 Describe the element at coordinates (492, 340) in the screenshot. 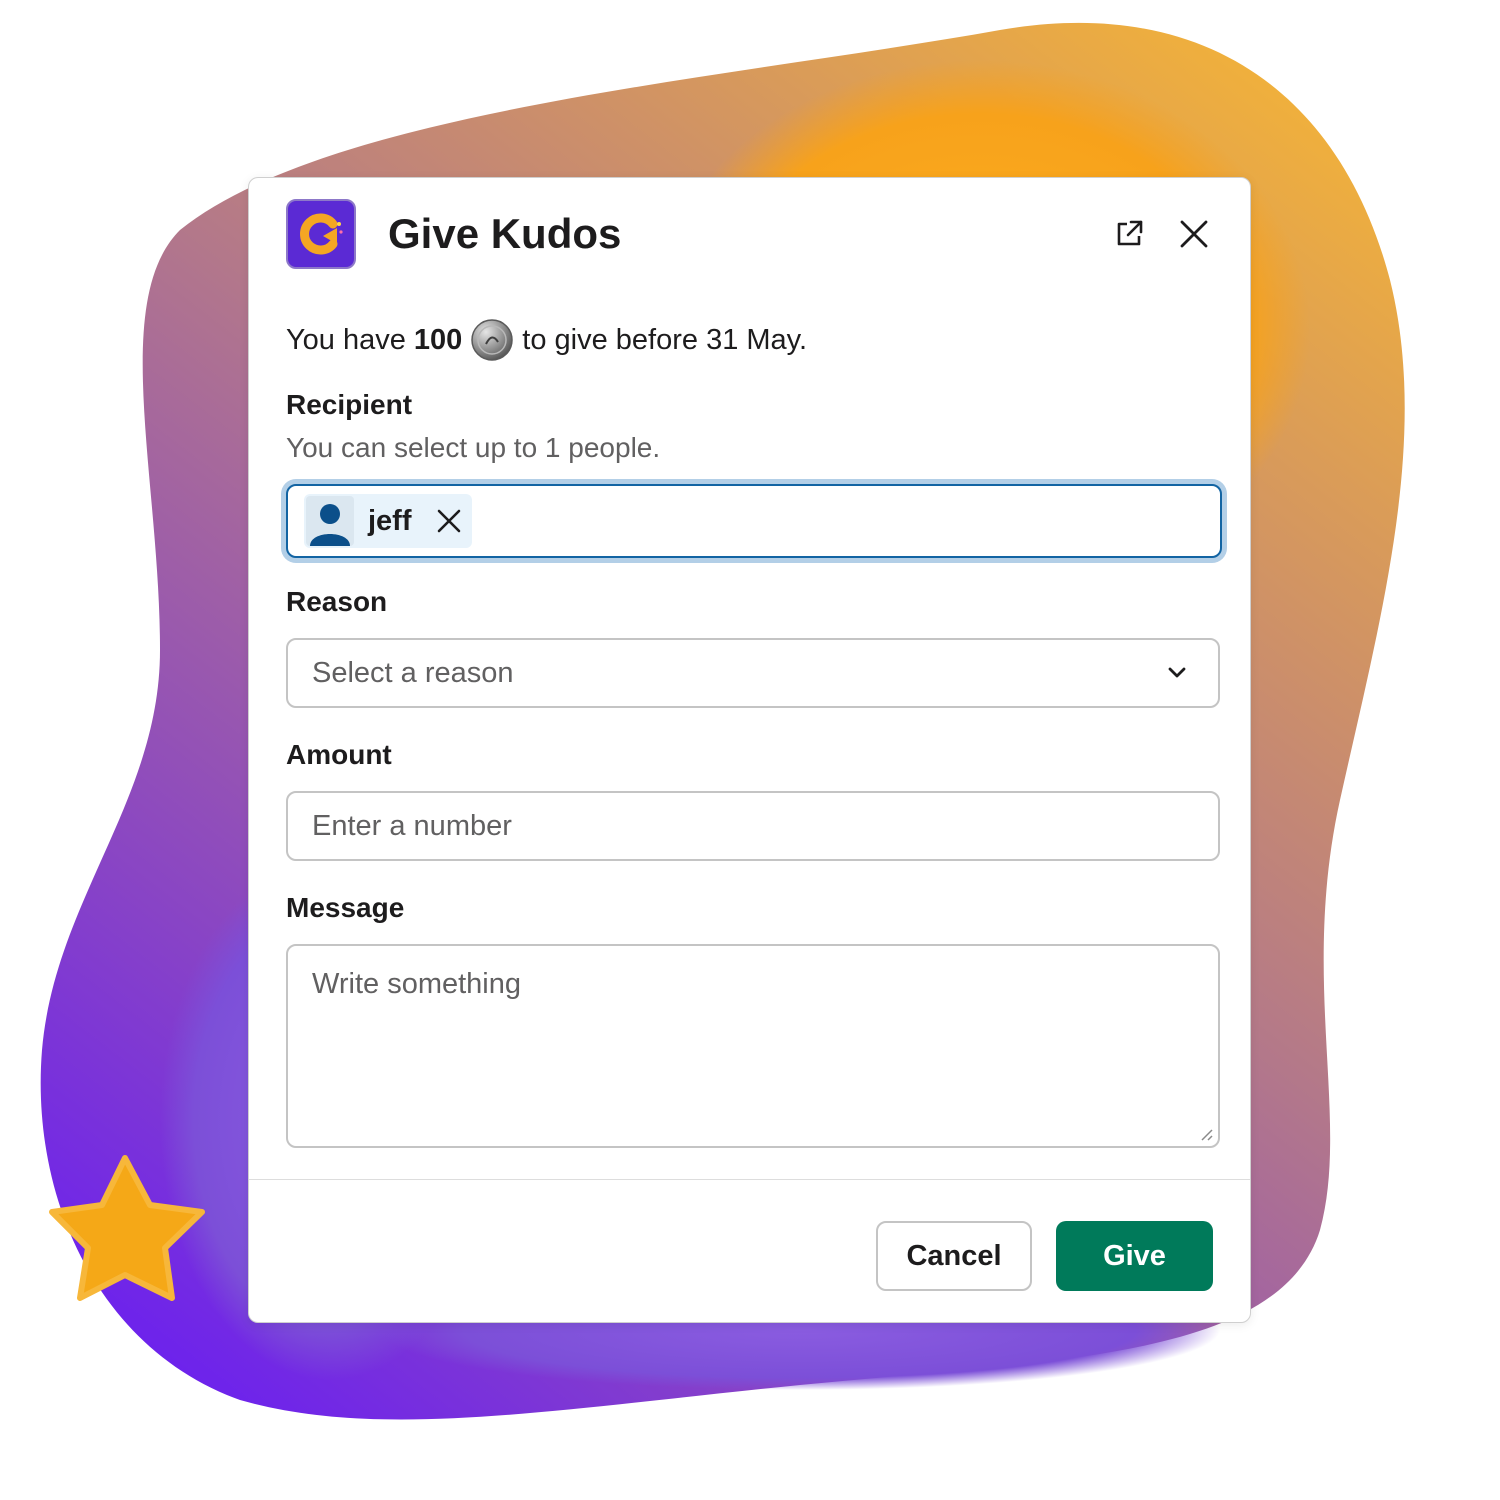

I see `coin-icon` at that location.